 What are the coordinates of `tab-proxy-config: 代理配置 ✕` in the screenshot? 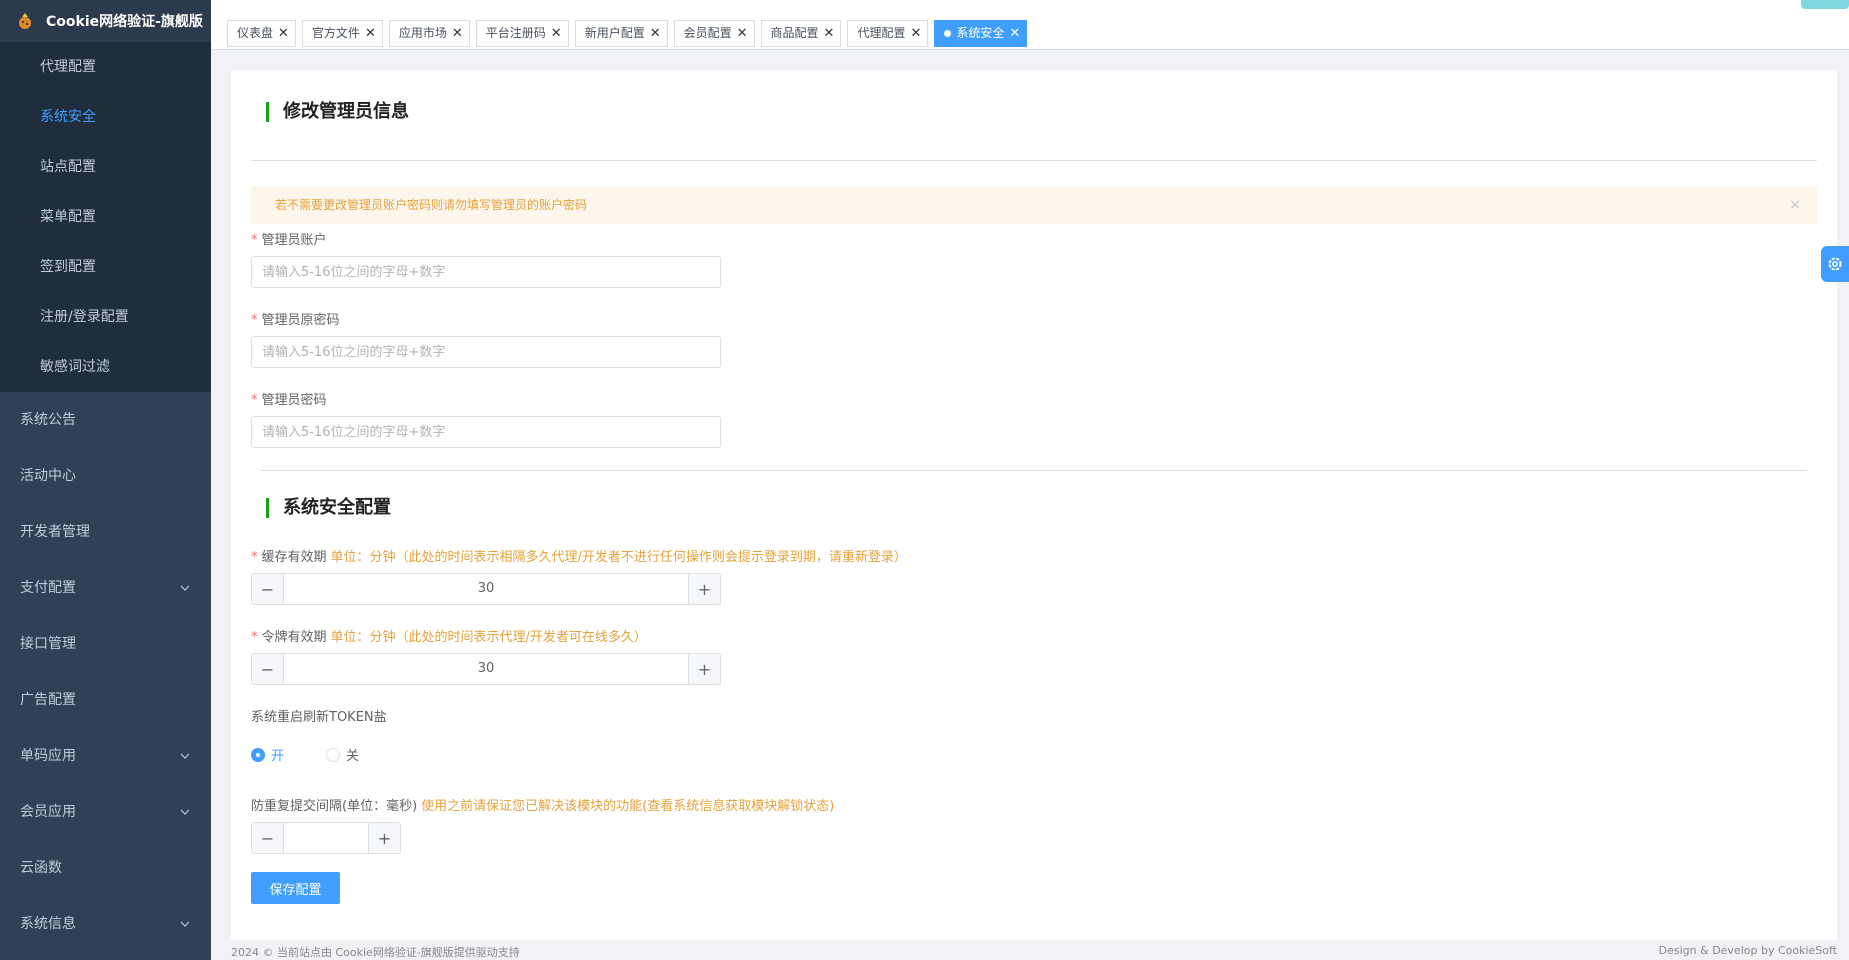 It's located at (888, 33).